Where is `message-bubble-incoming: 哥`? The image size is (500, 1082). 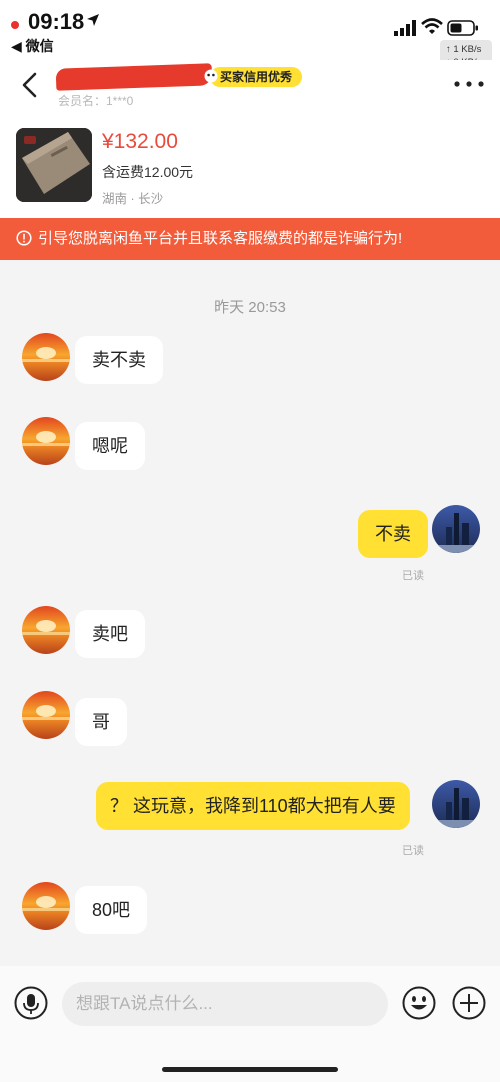
message-bubble-incoming: 哥 is located at coordinates (101, 722).